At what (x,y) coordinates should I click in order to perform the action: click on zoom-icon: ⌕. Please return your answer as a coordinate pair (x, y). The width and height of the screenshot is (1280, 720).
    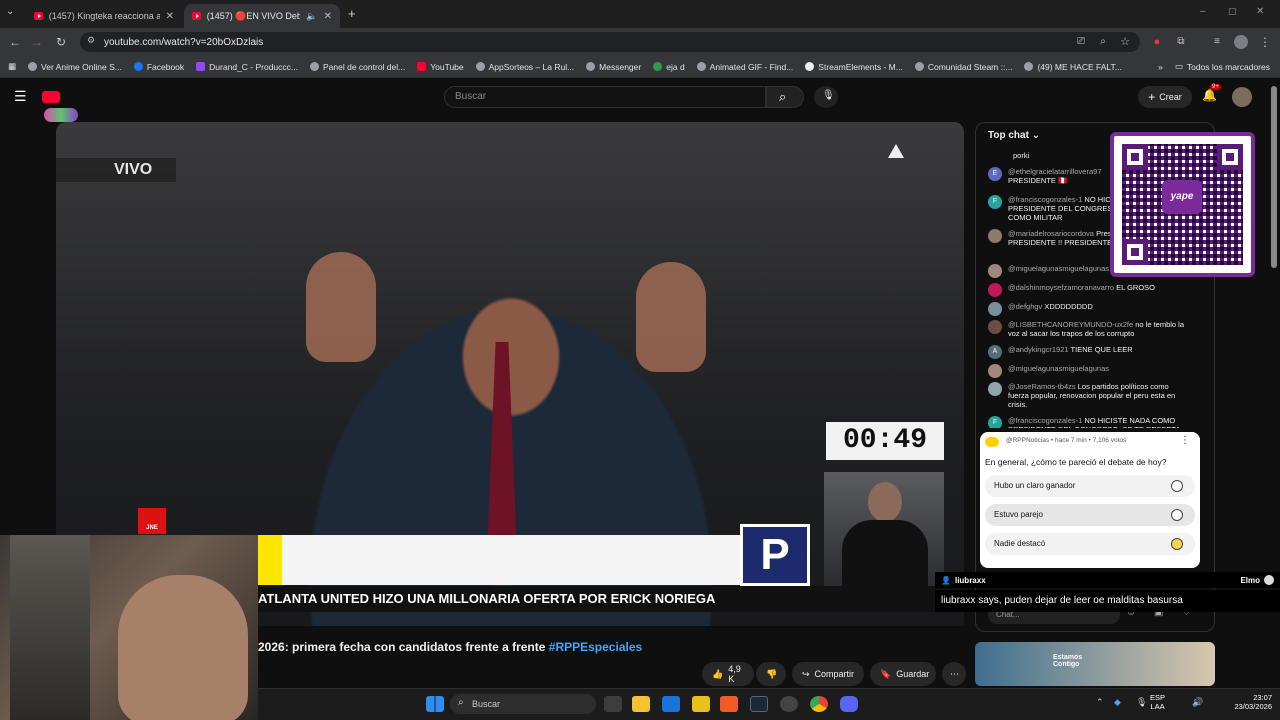
    Looking at the image, I should click on (1103, 42).